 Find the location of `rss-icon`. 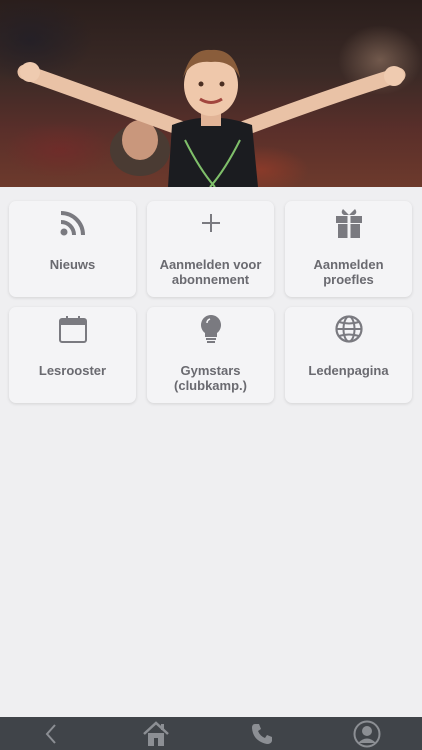

rss-icon is located at coordinates (73, 223).